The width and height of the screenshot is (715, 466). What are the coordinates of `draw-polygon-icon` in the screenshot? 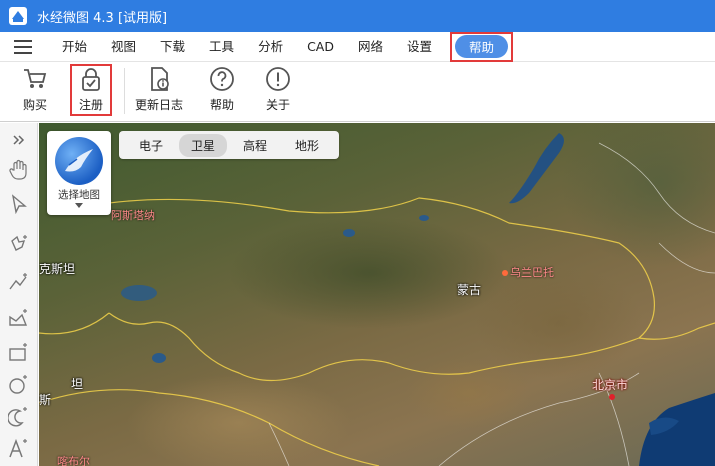 It's located at (19, 318).